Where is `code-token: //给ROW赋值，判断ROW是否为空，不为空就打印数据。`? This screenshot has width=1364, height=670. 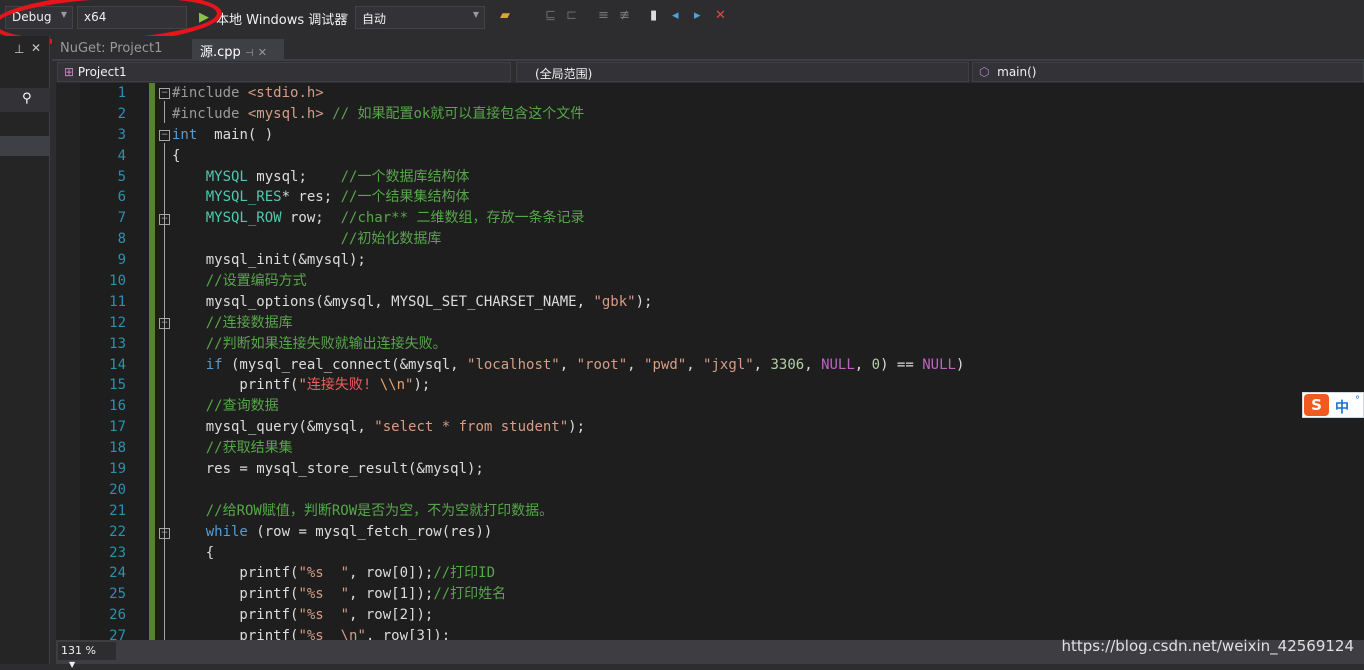 code-token: //给ROW赋值，判断ROW是否为空，不为空就打印数据。 is located at coordinates (379, 510).